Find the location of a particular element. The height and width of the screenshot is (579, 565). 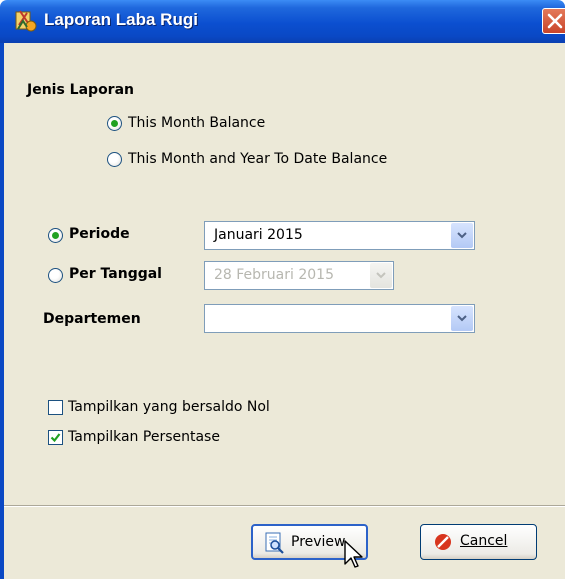

jenis-laporan-heading: Jenis Laporan is located at coordinates (81, 90).